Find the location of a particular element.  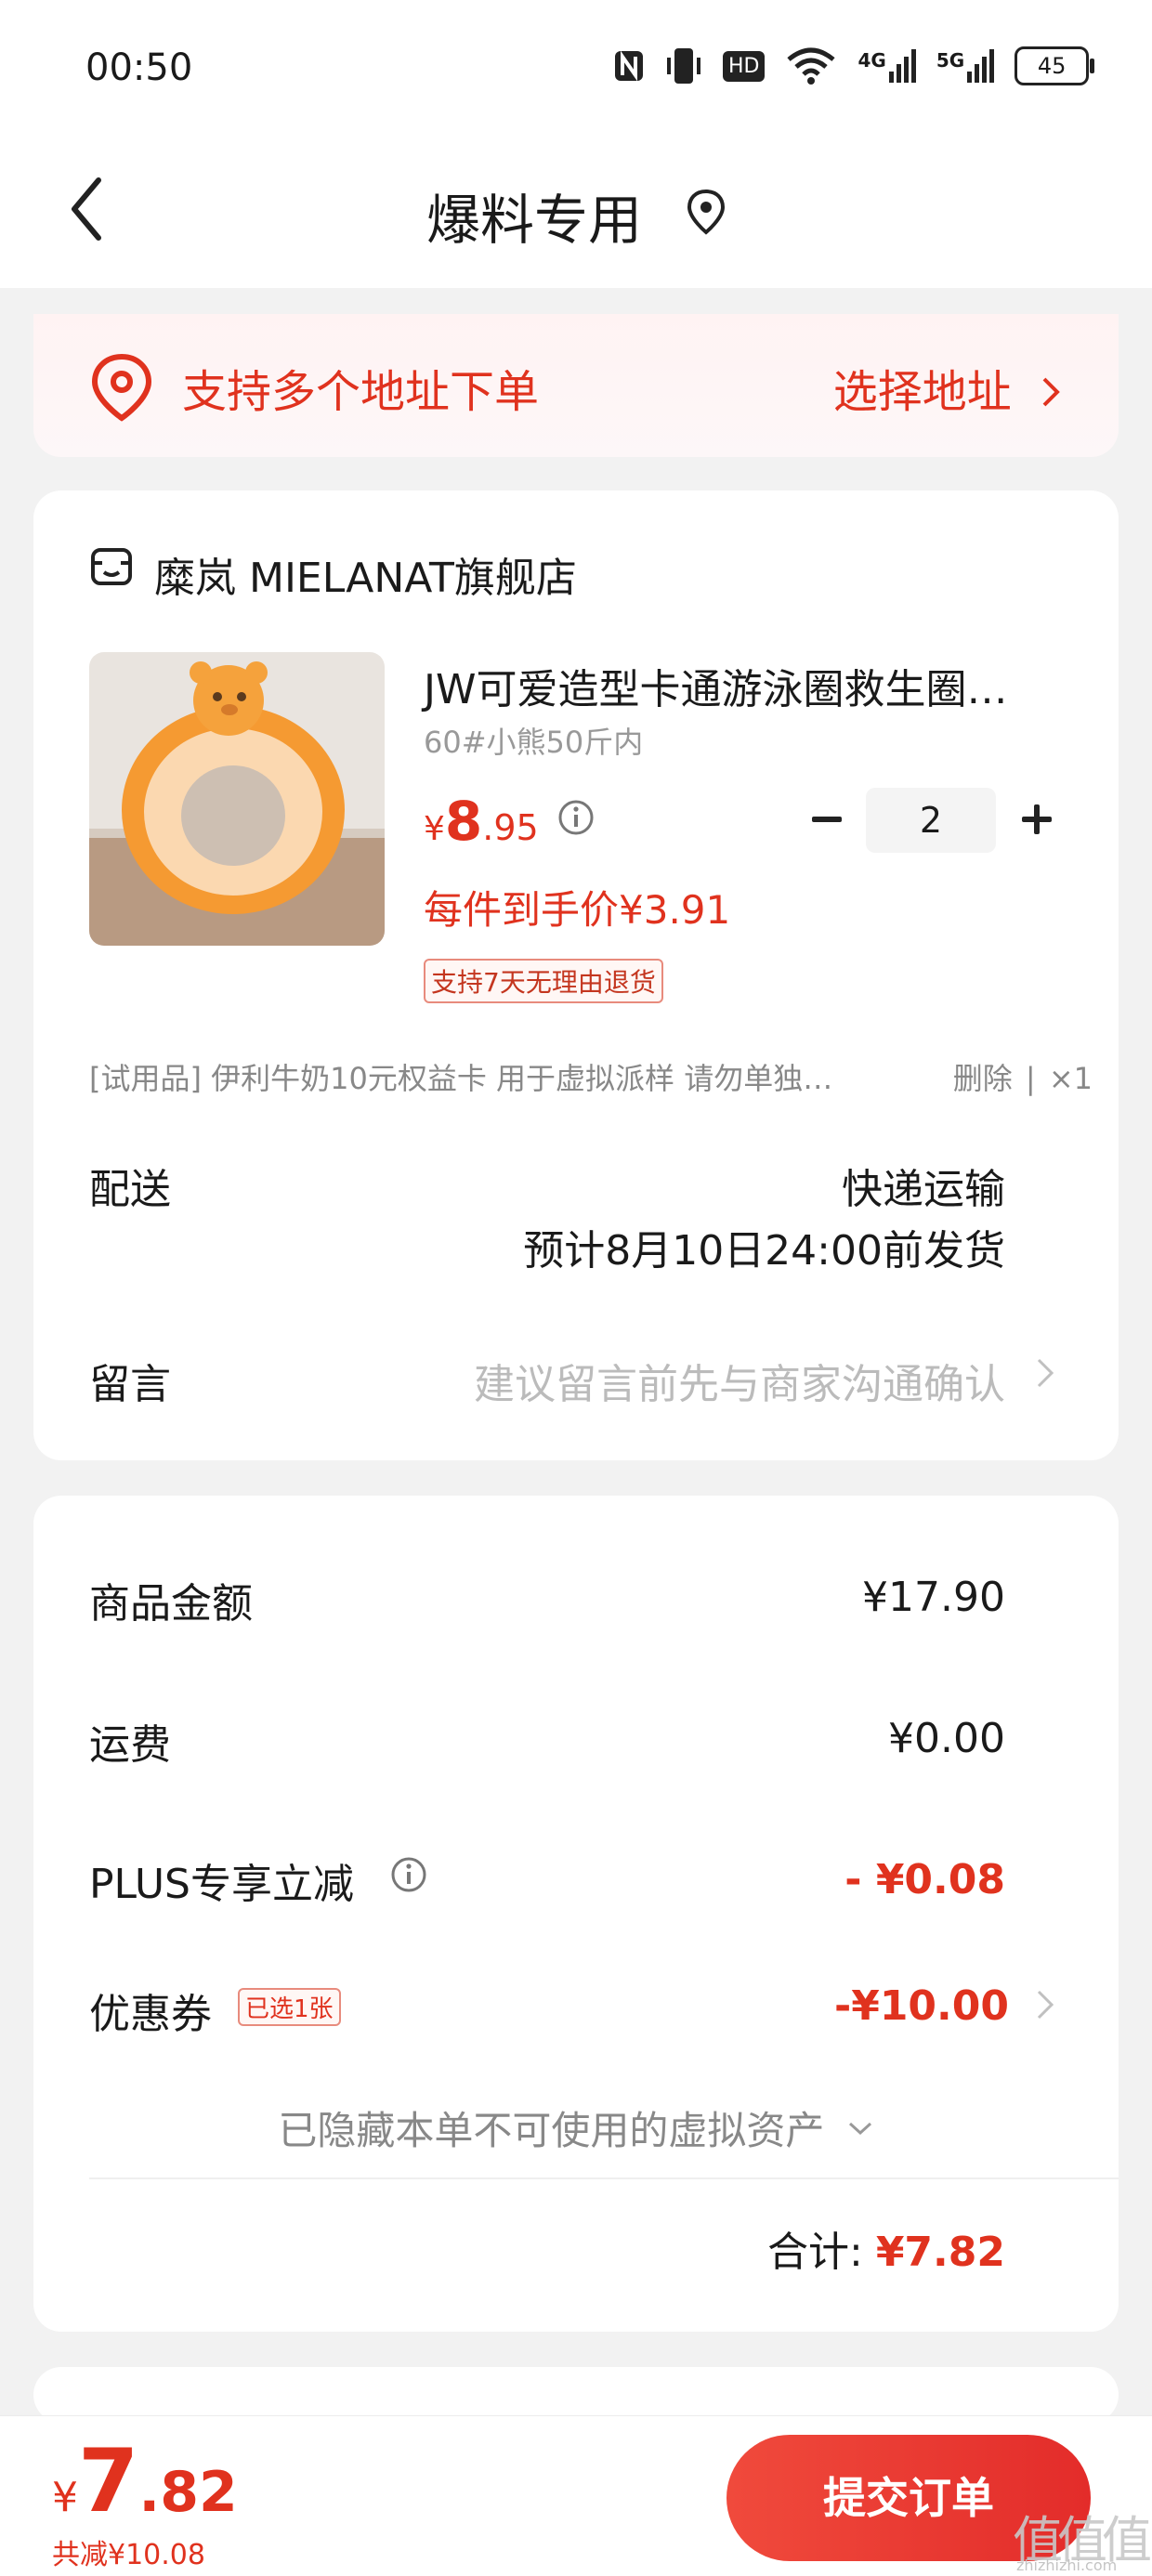

hd-icon: HD is located at coordinates (744, 66).